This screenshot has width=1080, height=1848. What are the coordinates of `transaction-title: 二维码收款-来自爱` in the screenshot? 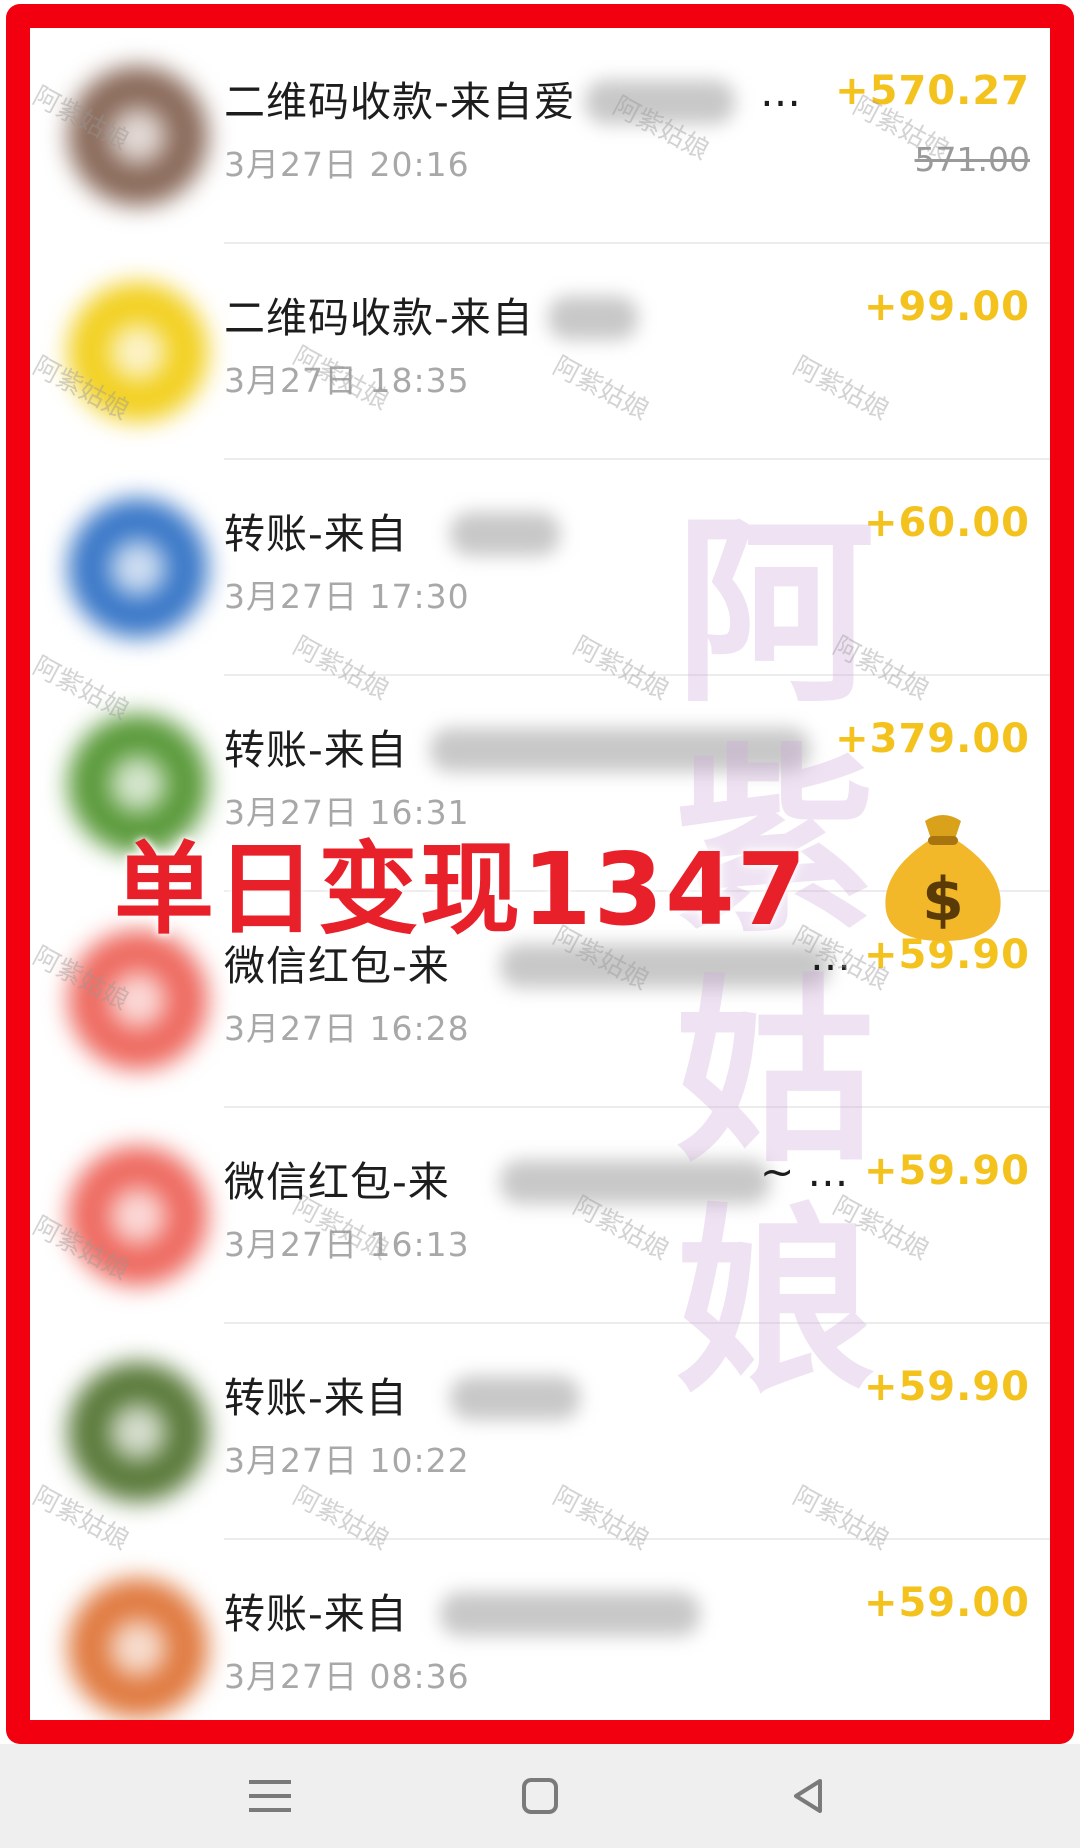 It's located at (400, 102).